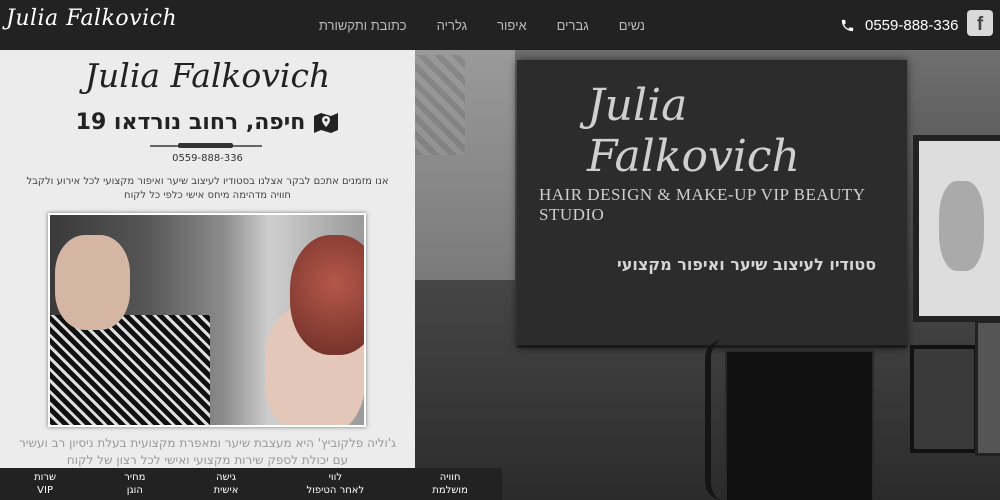 This screenshot has width=1000, height=500. What do you see at coordinates (799, 425) in the screenshot?
I see `hero-device` at bounding box center [799, 425].